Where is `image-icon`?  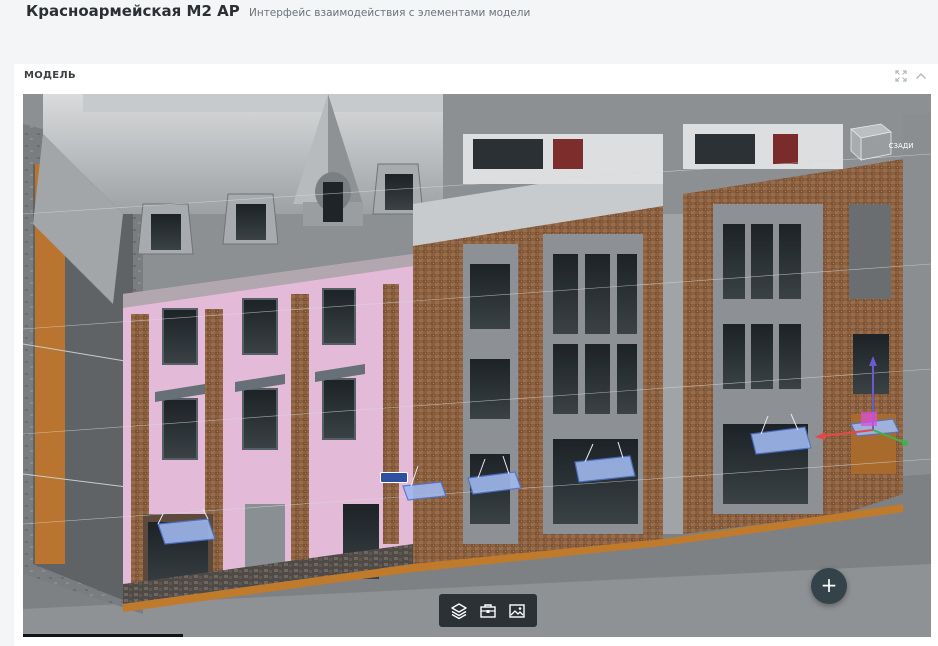
image-icon is located at coordinates (516, 610).